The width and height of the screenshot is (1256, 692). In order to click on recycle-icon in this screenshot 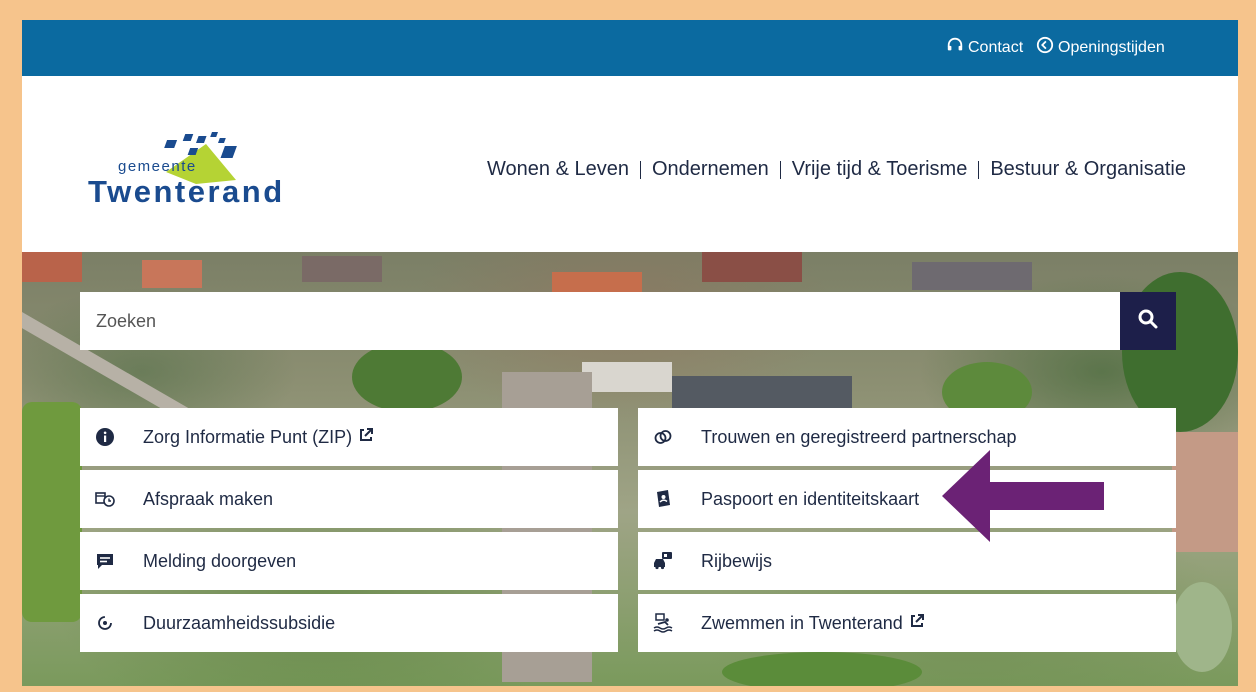, I will do `click(105, 623)`.